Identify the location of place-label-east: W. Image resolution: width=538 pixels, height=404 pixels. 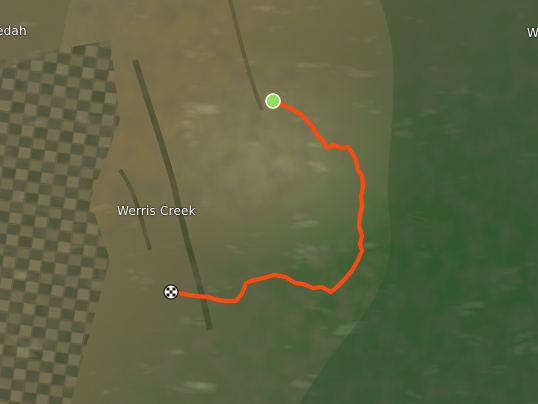
(532, 33).